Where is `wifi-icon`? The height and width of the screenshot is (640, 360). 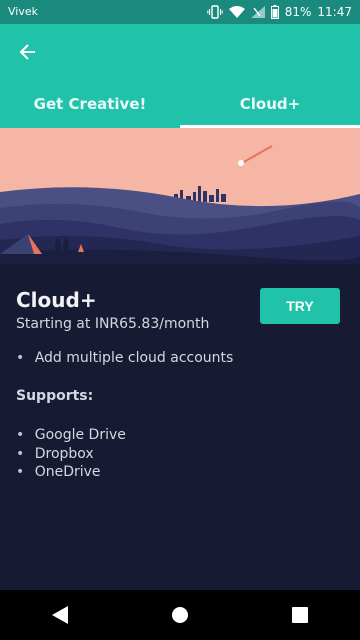
wifi-icon is located at coordinates (236, 12).